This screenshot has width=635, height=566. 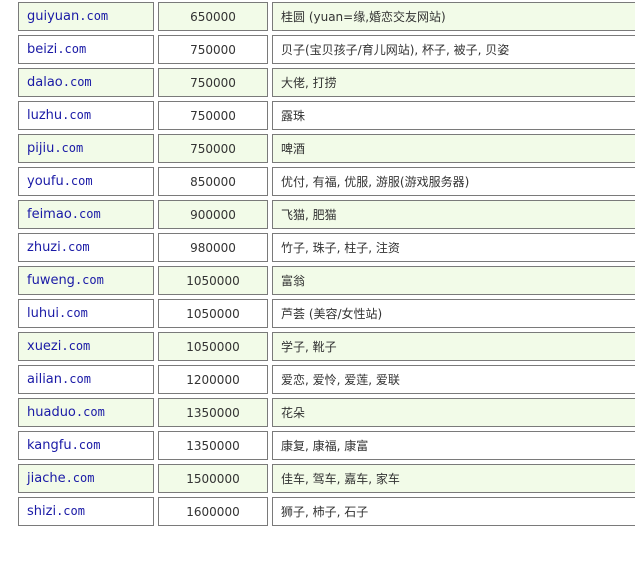 I want to click on domain-name: beizi, so click(x=42, y=49).